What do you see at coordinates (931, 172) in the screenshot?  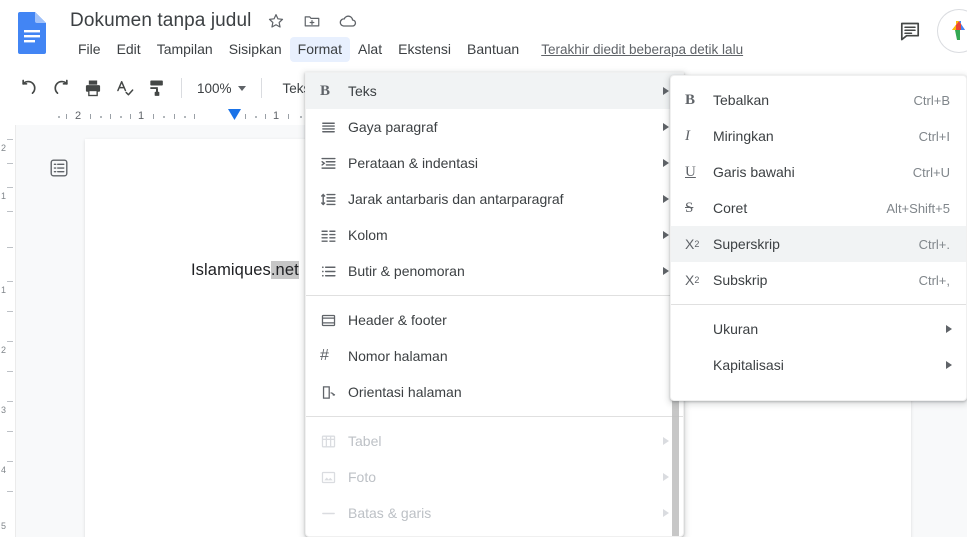 I see `shortcut-label: Ctrl+U` at bounding box center [931, 172].